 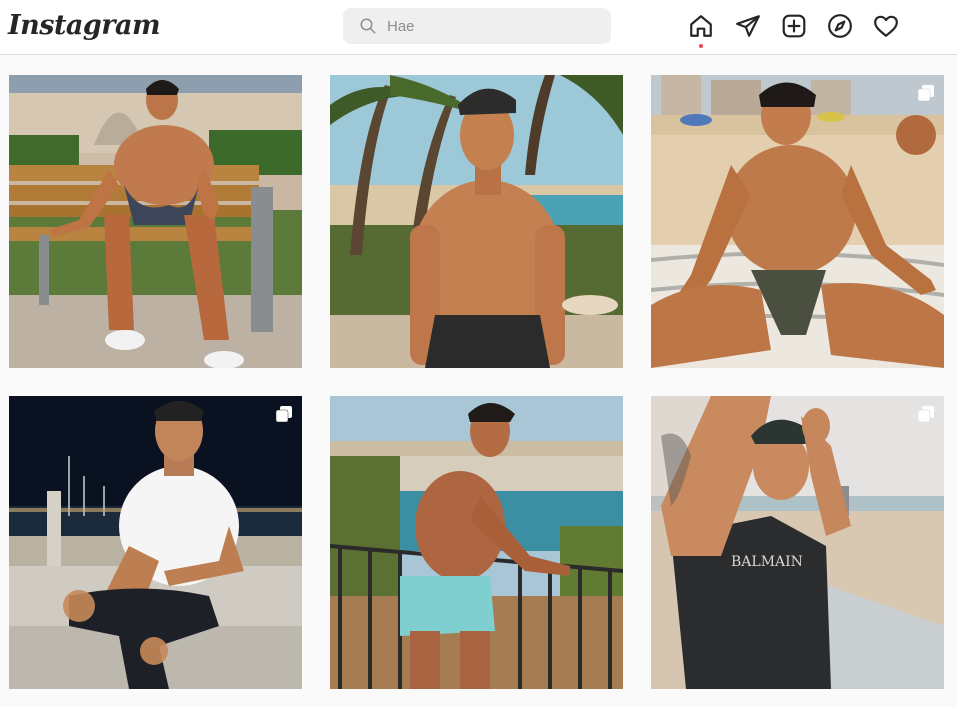 What do you see at coordinates (701, 46) in the screenshot?
I see `home-active-indicator` at bounding box center [701, 46].